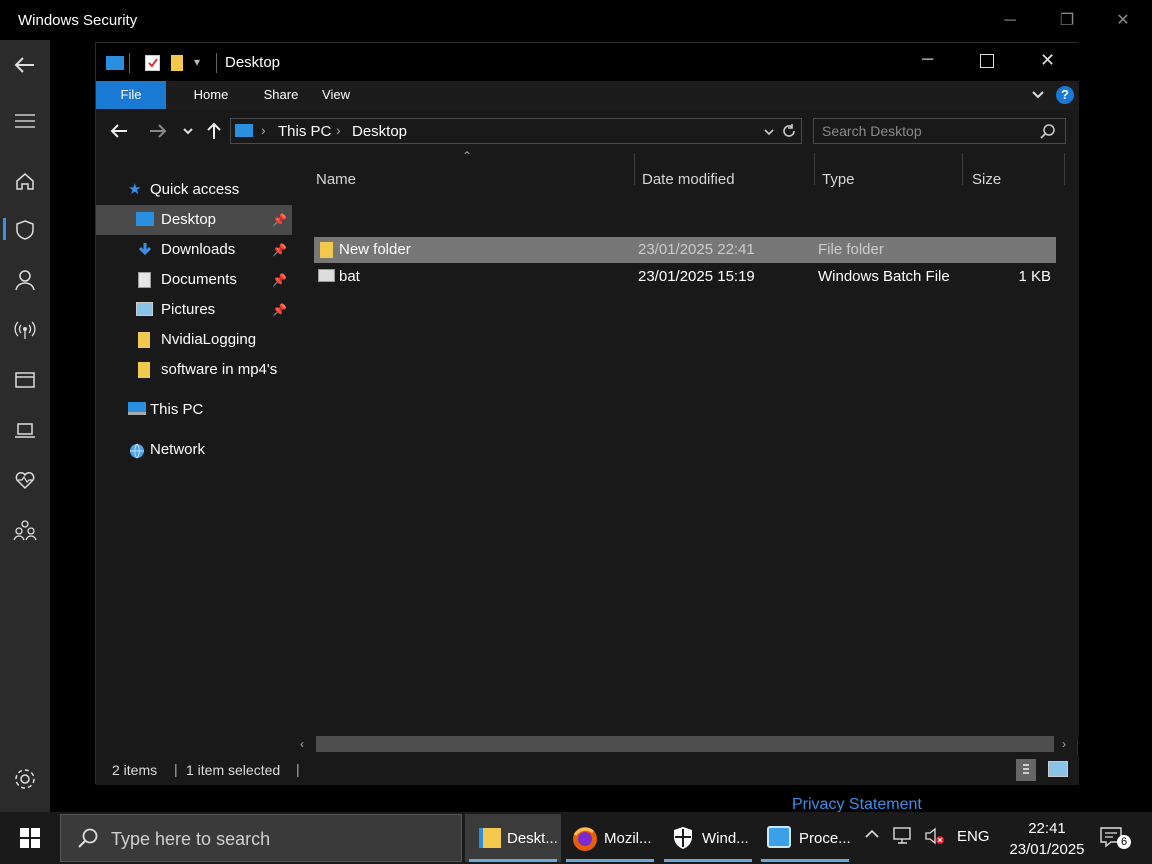  Describe the element at coordinates (135, 189) in the screenshot. I see `star-icon: ★` at that location.